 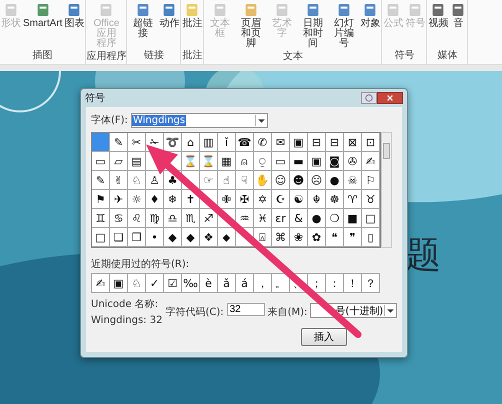 I want to click on symbol-cell: ☬, so click(x=317, y=199).